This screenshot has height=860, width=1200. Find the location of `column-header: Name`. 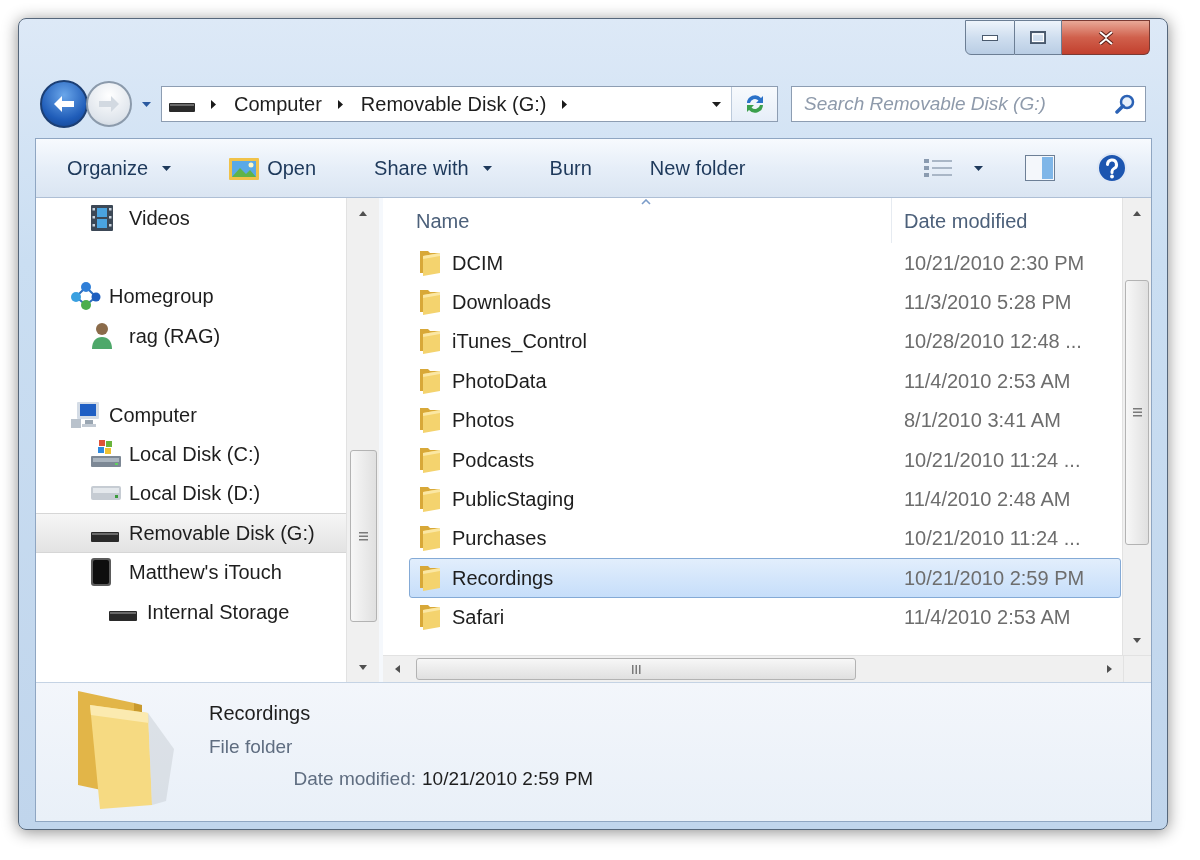

column-header: Name is located at coordinates (637, 220).